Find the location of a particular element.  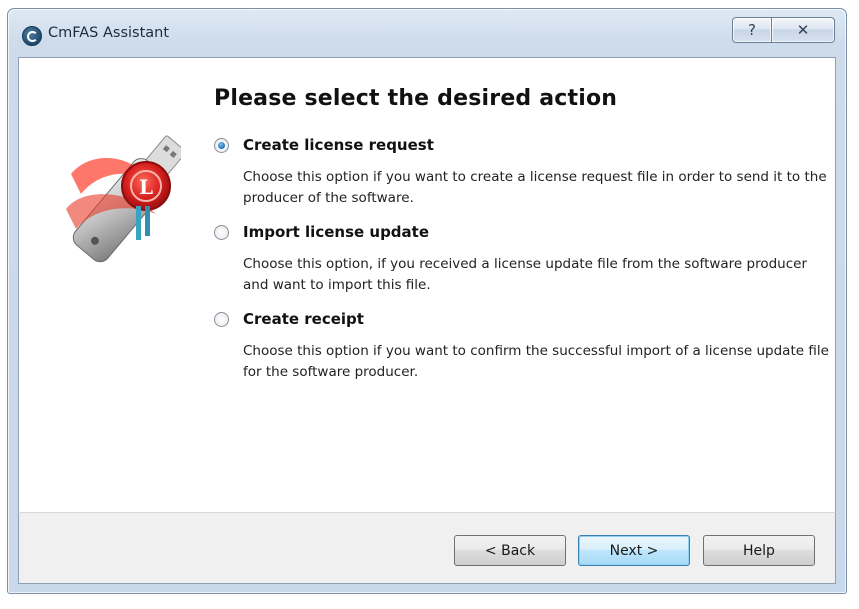

window-title: CmFAS Assistant is located at coordinates (109, 33).